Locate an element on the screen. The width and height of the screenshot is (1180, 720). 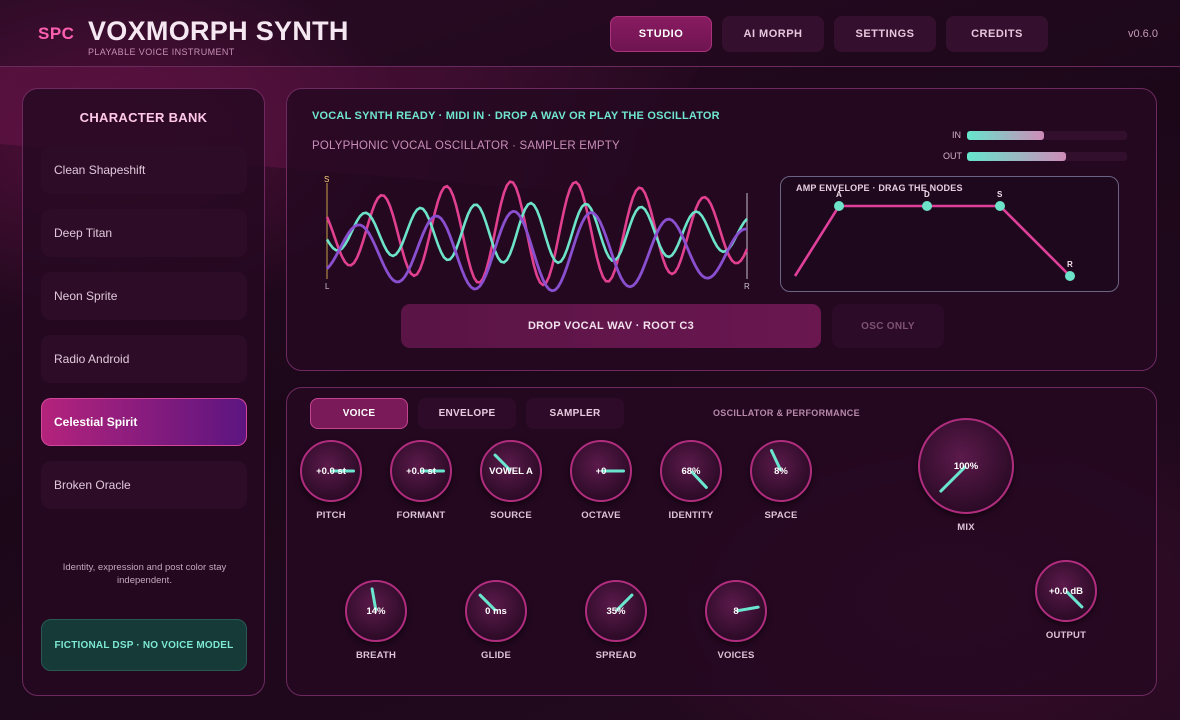
waveform-pink is located at coordinates (537, 233).